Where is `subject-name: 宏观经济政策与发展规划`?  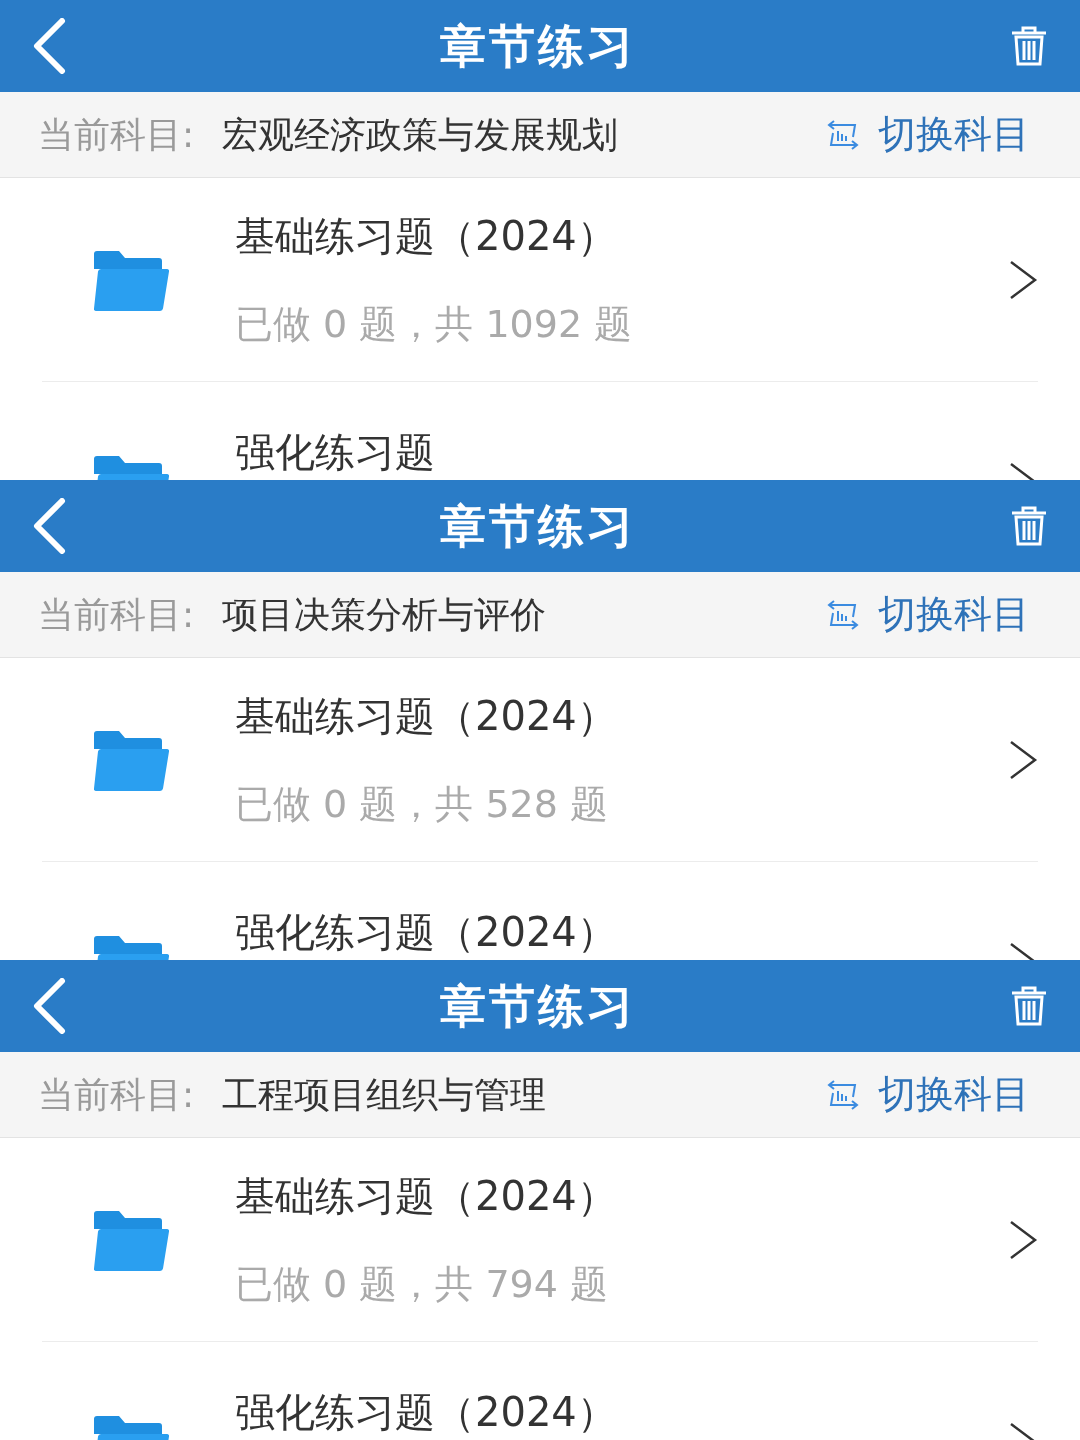
subject-name: 宏观经济政策与发展规划 is located at coordinates (420, 134).